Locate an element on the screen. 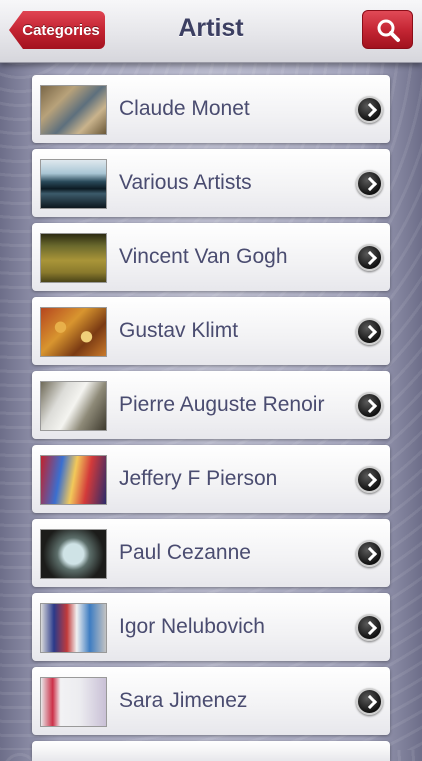 The height and width of the screenshot is (761, 422). artist-name: Vincent Van Gogh is located at coordinates (203, 256).